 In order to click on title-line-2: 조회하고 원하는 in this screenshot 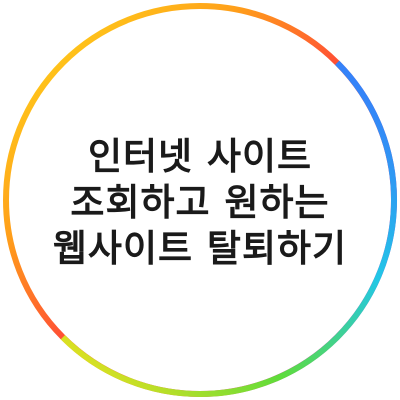, I will do `click(200, 202)`.